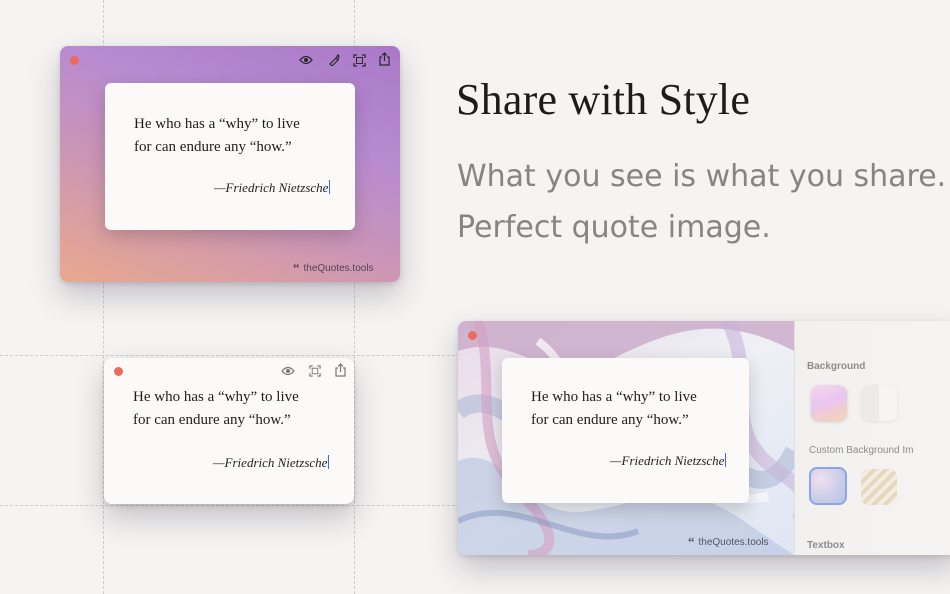  Describe the element at coordinates (829, 403) in the screenshot. I see `background-swatch-gradient` at that location.